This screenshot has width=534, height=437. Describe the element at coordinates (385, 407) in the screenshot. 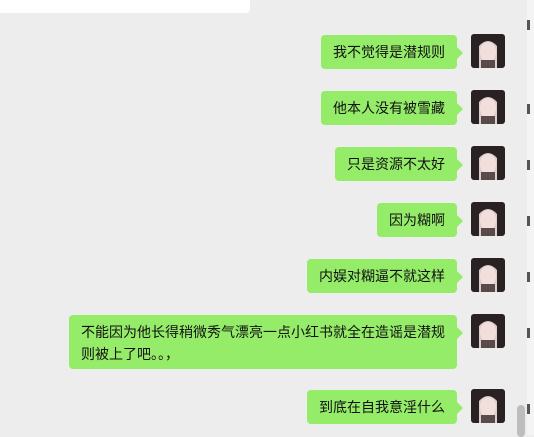

I see `message-bubble: 到底在自我意淫什么` at that location.